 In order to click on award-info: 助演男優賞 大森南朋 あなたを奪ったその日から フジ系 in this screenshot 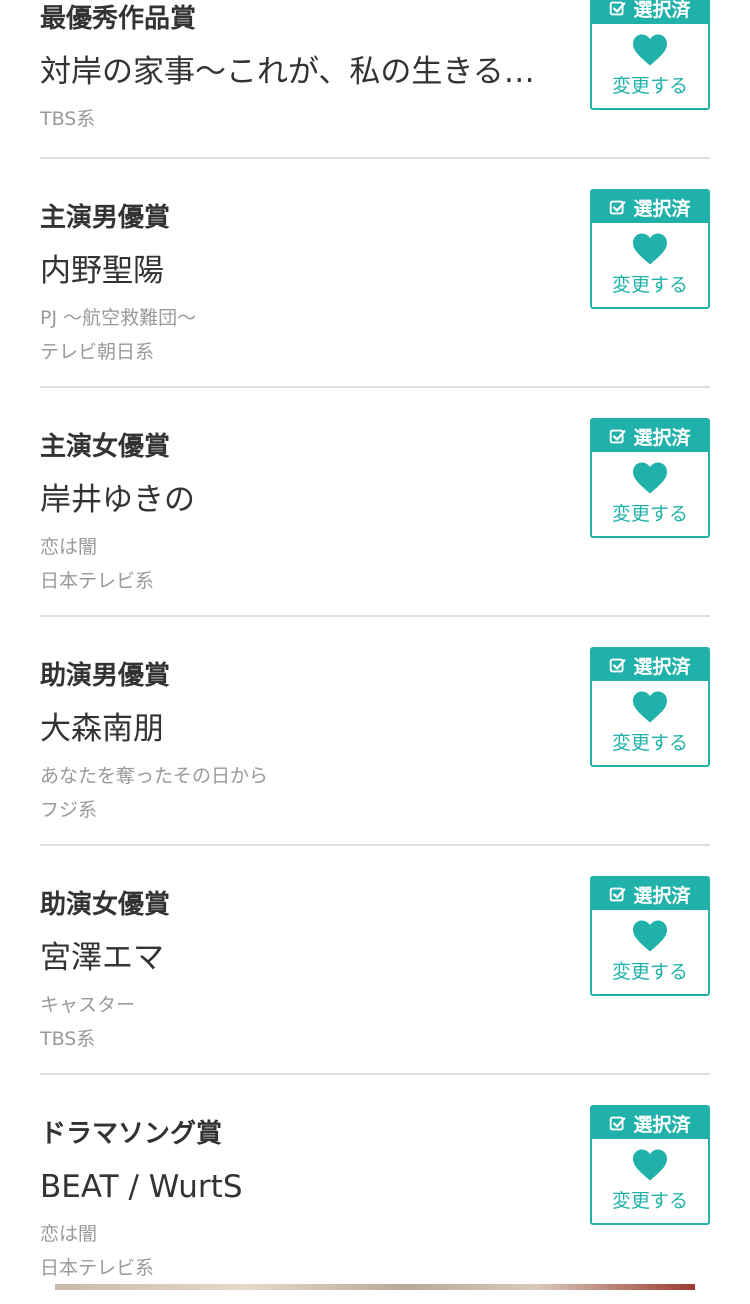, I will do `click(305, 742)`.